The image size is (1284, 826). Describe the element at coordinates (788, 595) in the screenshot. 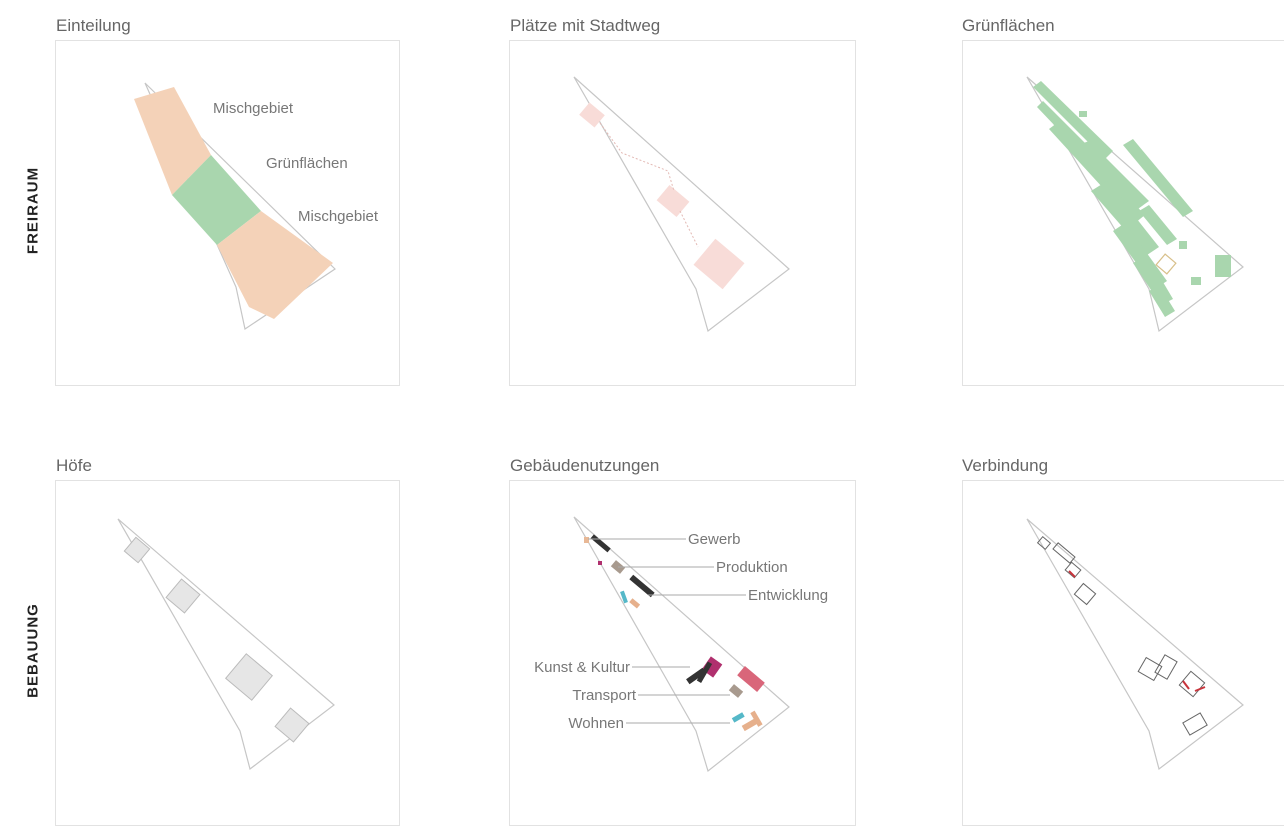

I see `label-entwicklung: Entwicklung` at that location.